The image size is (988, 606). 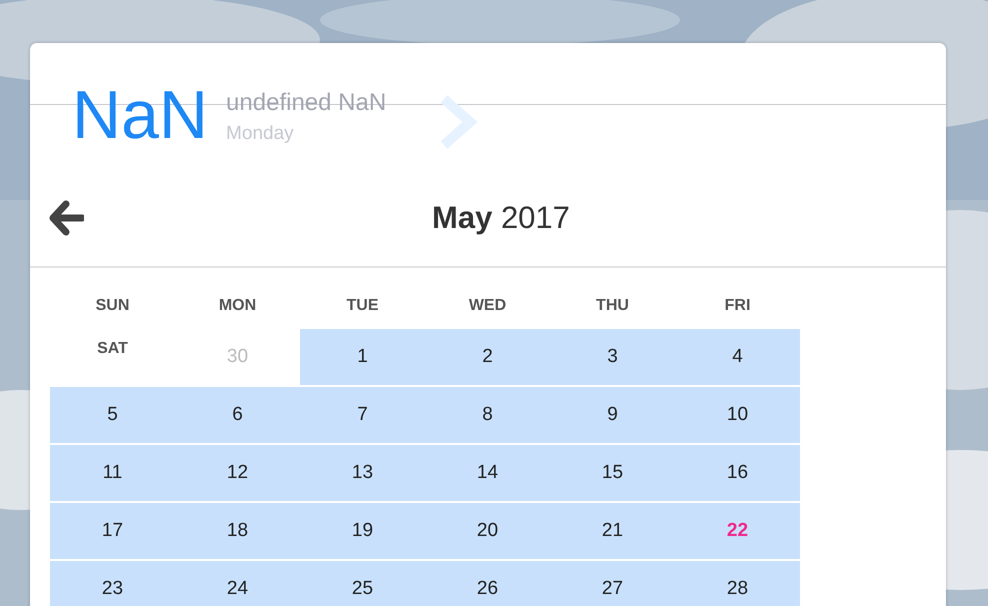 What do you see at coordinates (487, 357) in the screenshot?
I see `day-cell: 2` at bounding box center [487, 357].